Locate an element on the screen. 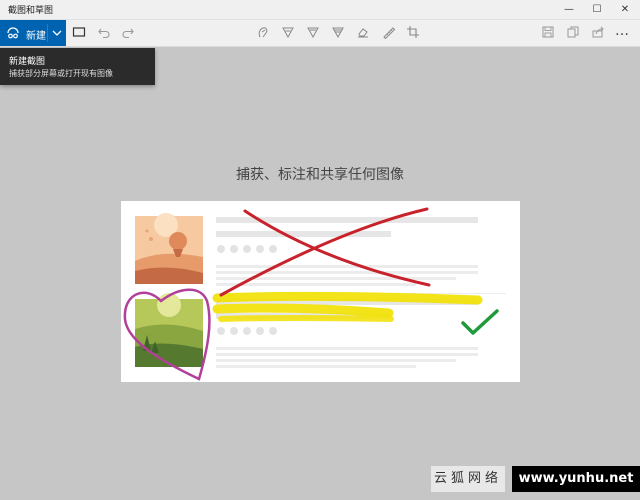 The image size is (640, 500). crop-icon is located at coordinates (413, 32).